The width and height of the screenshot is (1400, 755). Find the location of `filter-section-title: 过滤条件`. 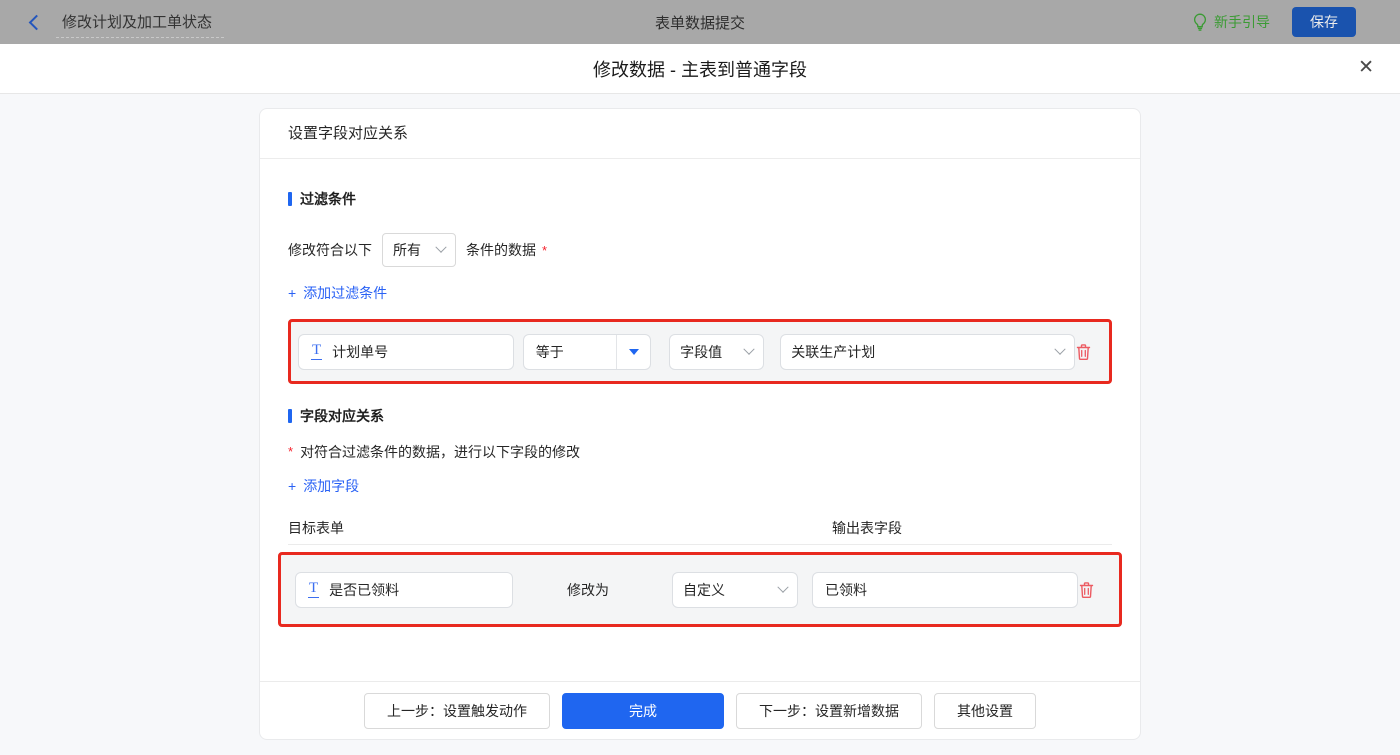

filter-section-title: 过滤条件 is located at coordinates (700, 199).